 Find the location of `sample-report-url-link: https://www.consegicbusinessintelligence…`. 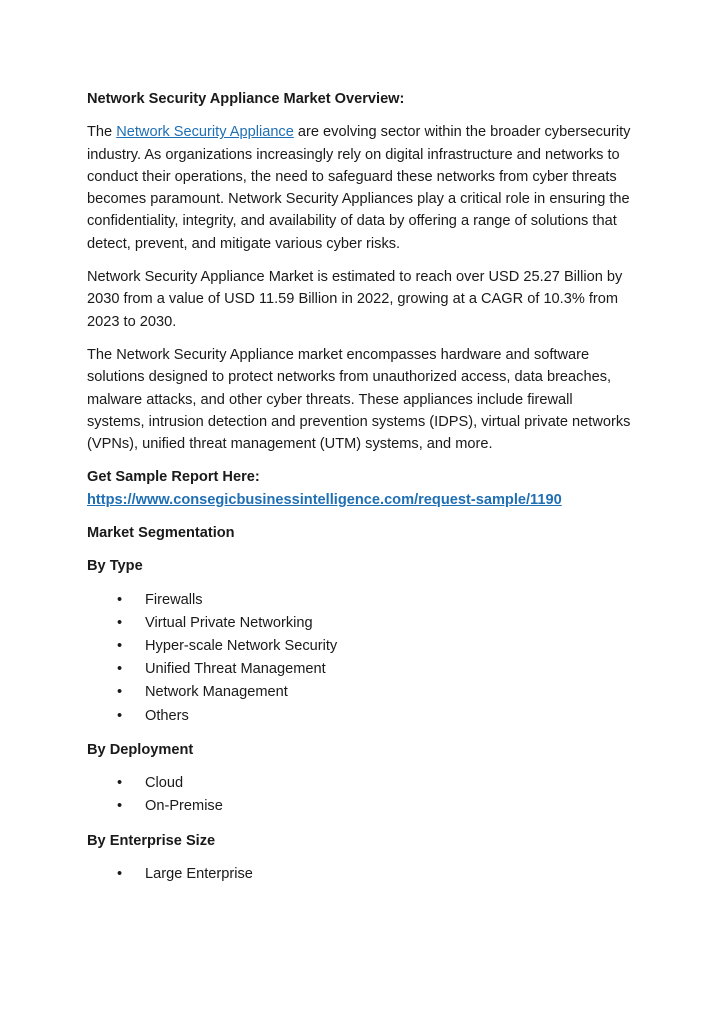

sample-report-url-link: https://www.consegicbusinessintelligence… is located at coordinates (324, 500).